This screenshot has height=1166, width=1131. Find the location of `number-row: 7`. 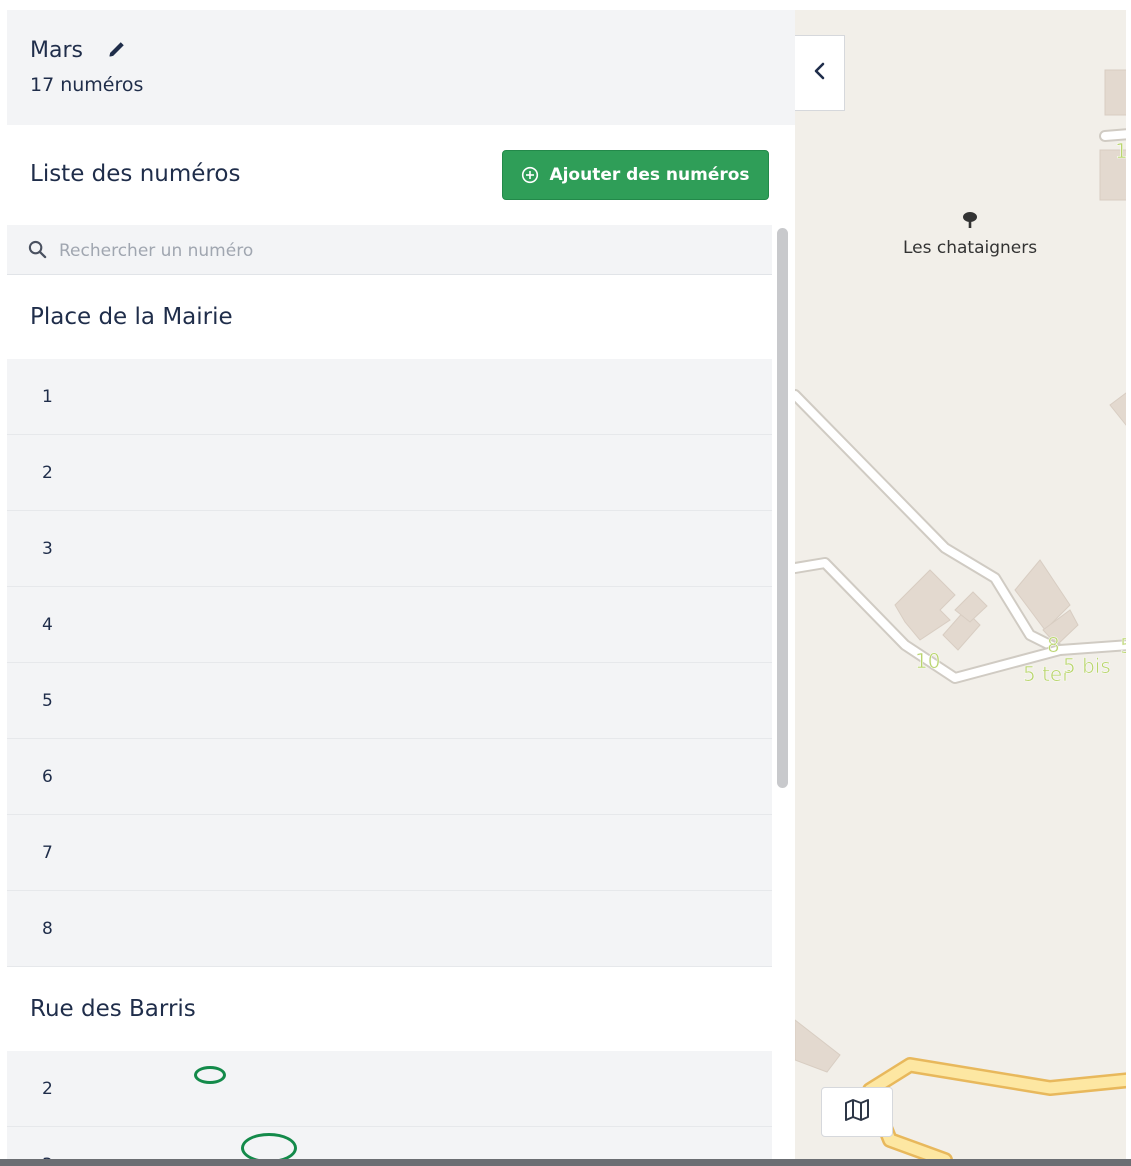

number-row: 7 is located at coordinates (389, 853).